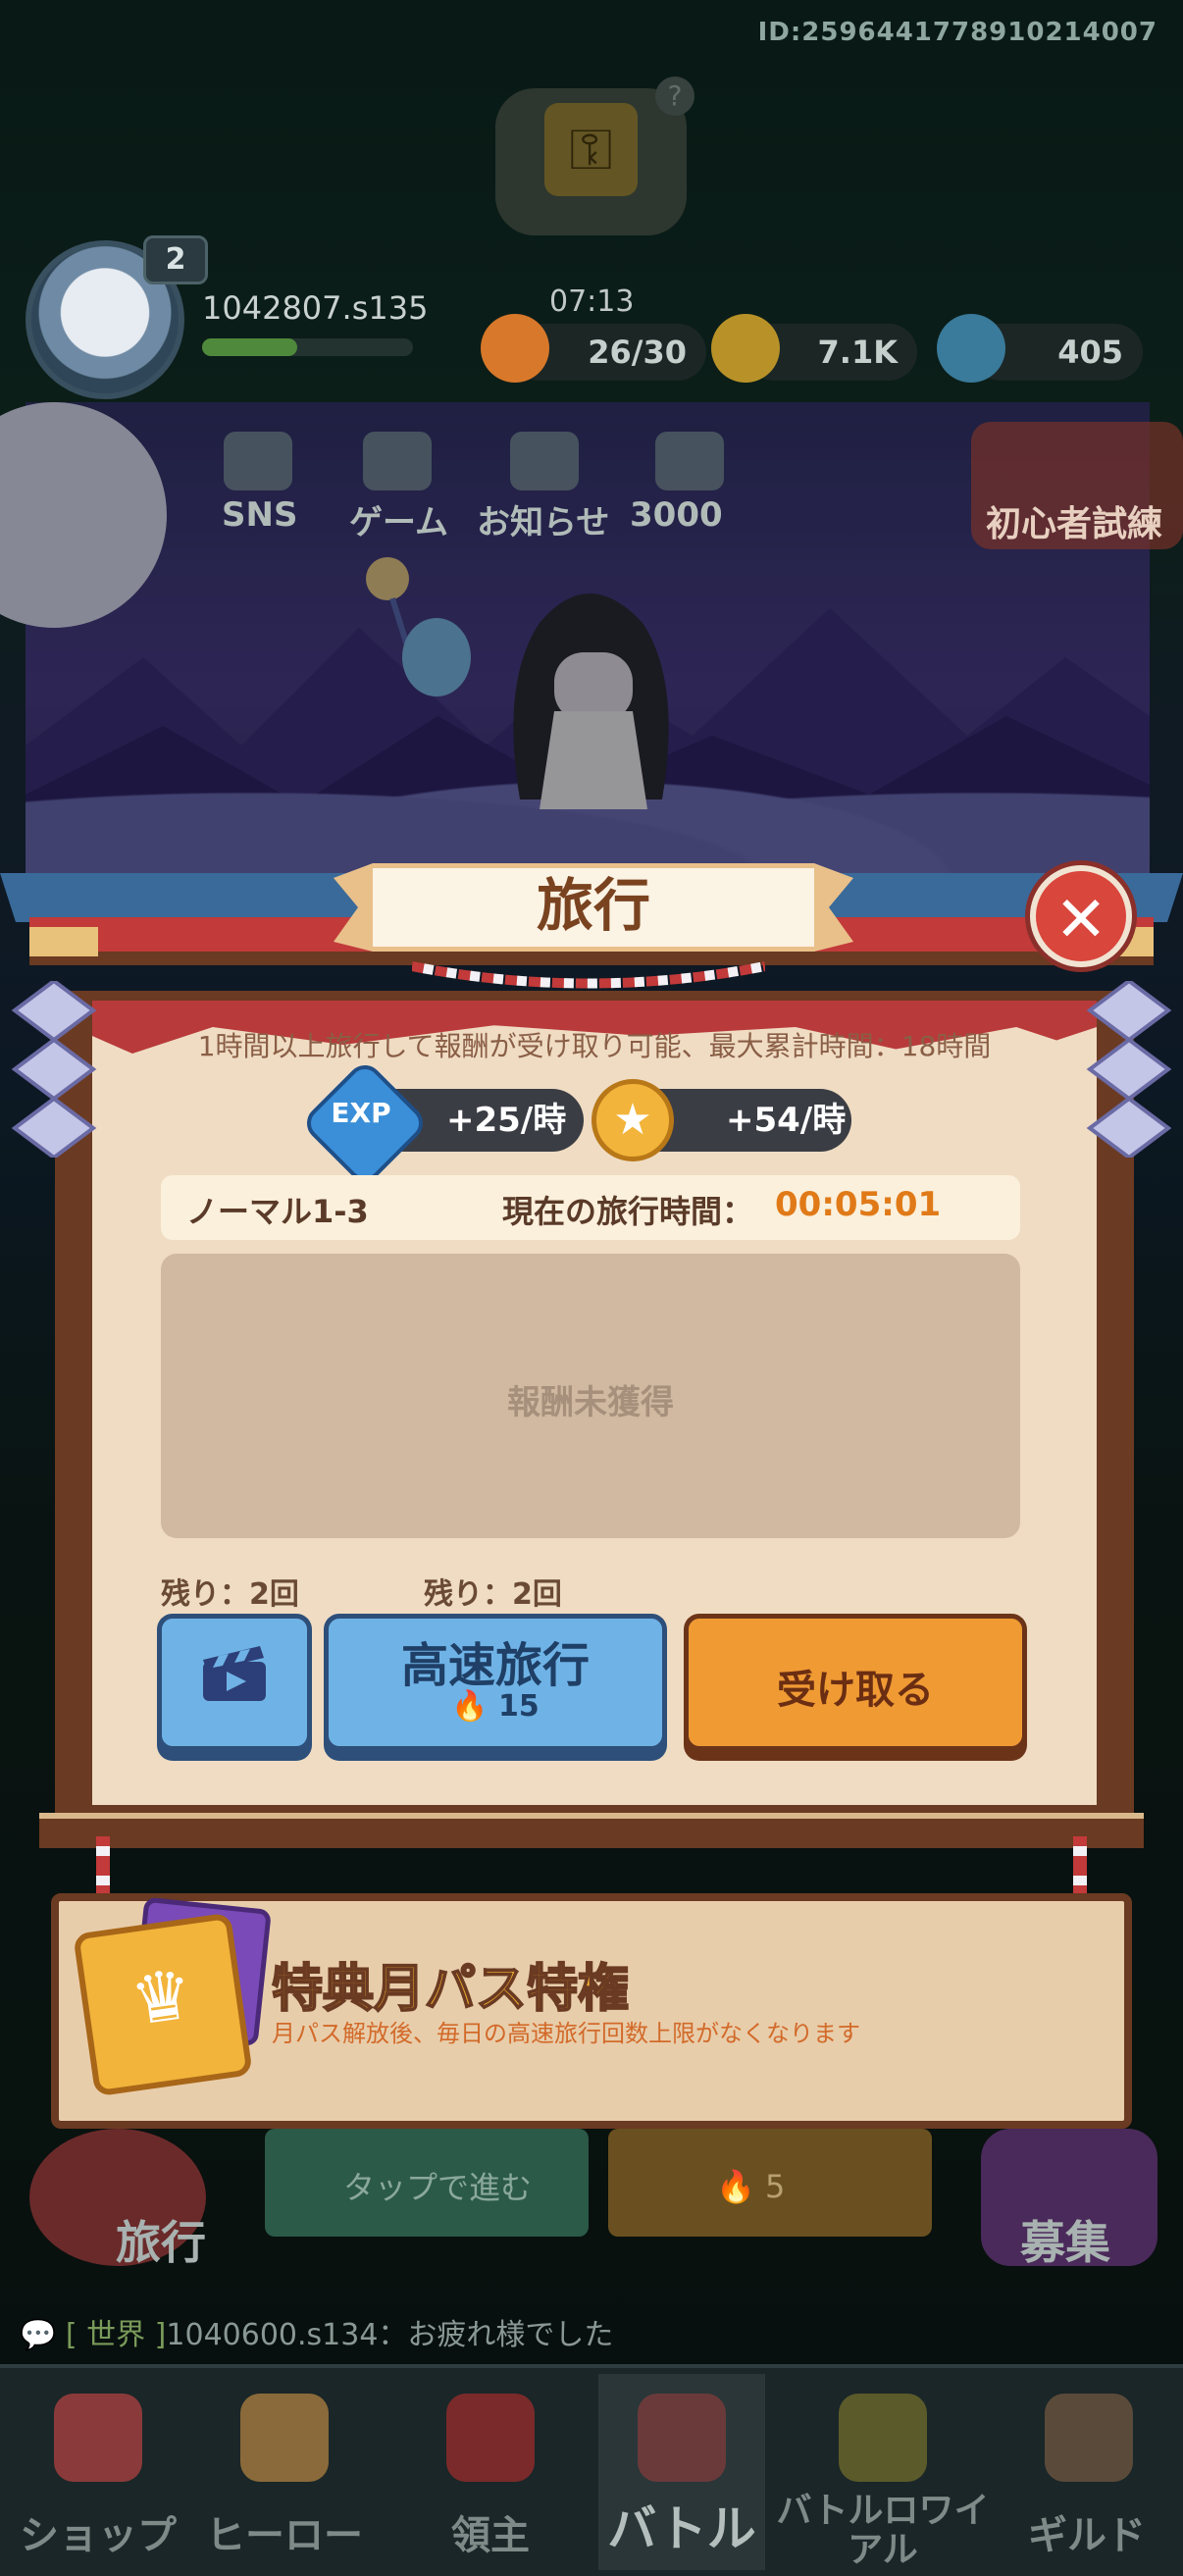 Image resolution: width=1183 pixels, height=2576 pixels. I want to click on claim-label: 受け取る, so click(856, 1690).